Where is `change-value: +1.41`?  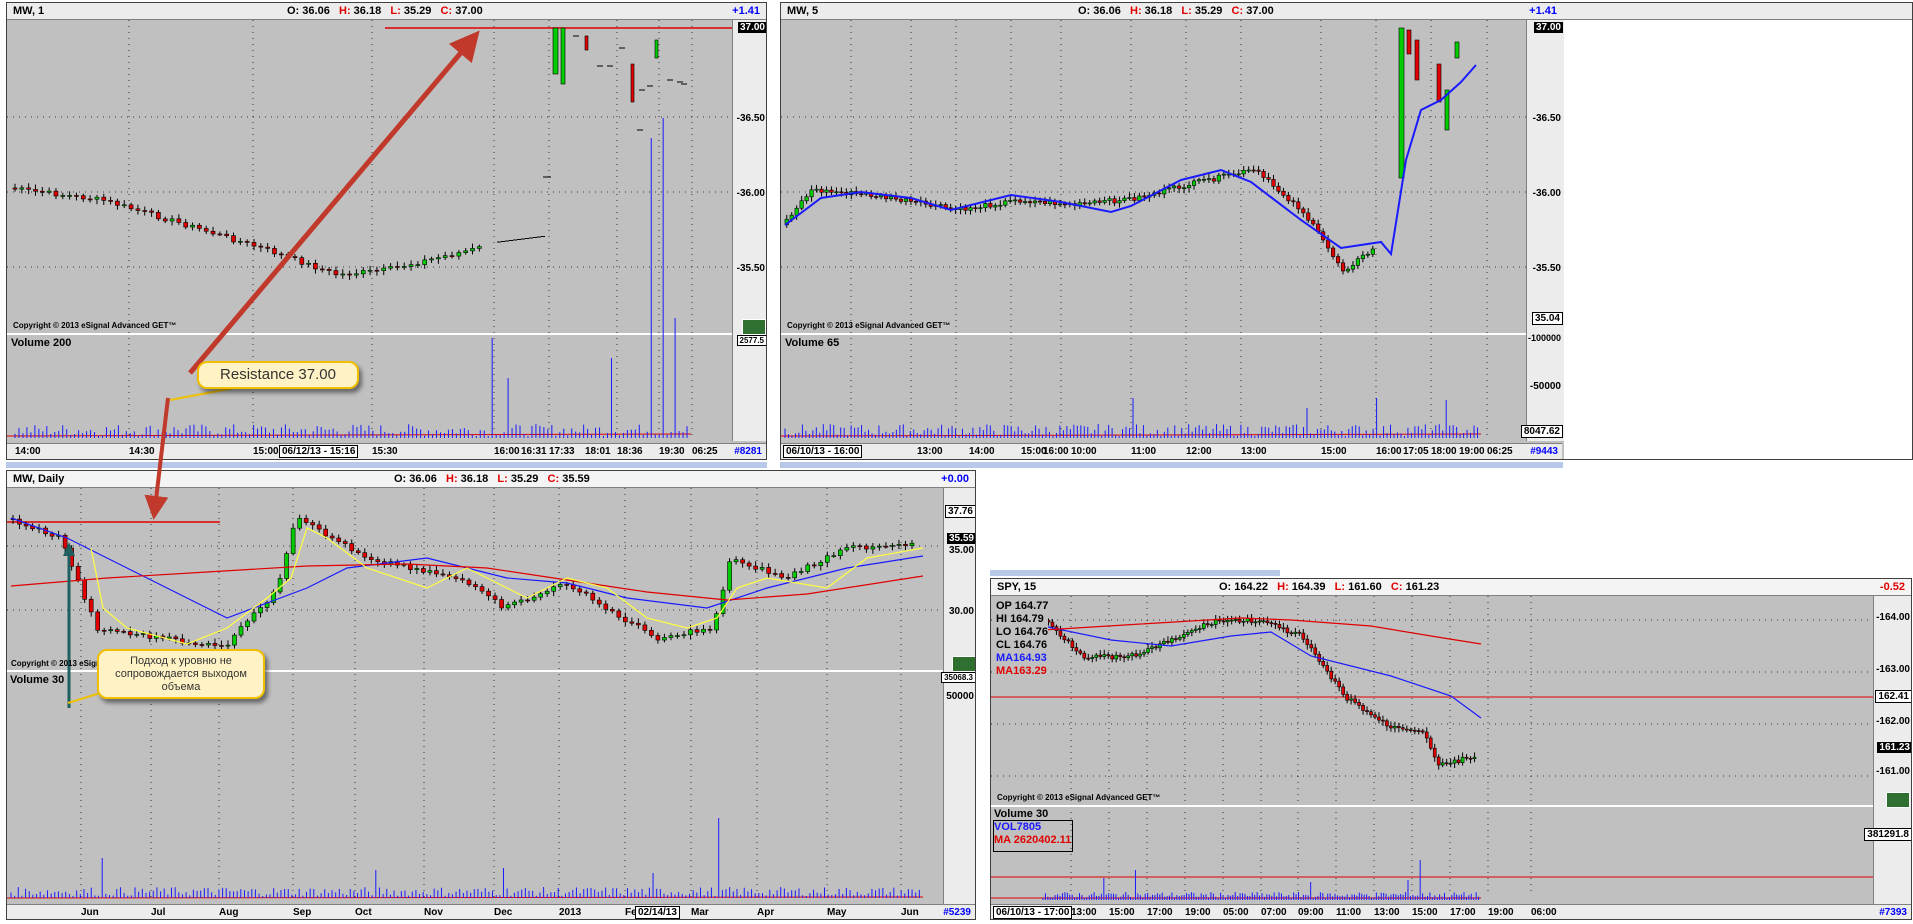
change-value: +1.41 is located at coordinates (1543, 11).